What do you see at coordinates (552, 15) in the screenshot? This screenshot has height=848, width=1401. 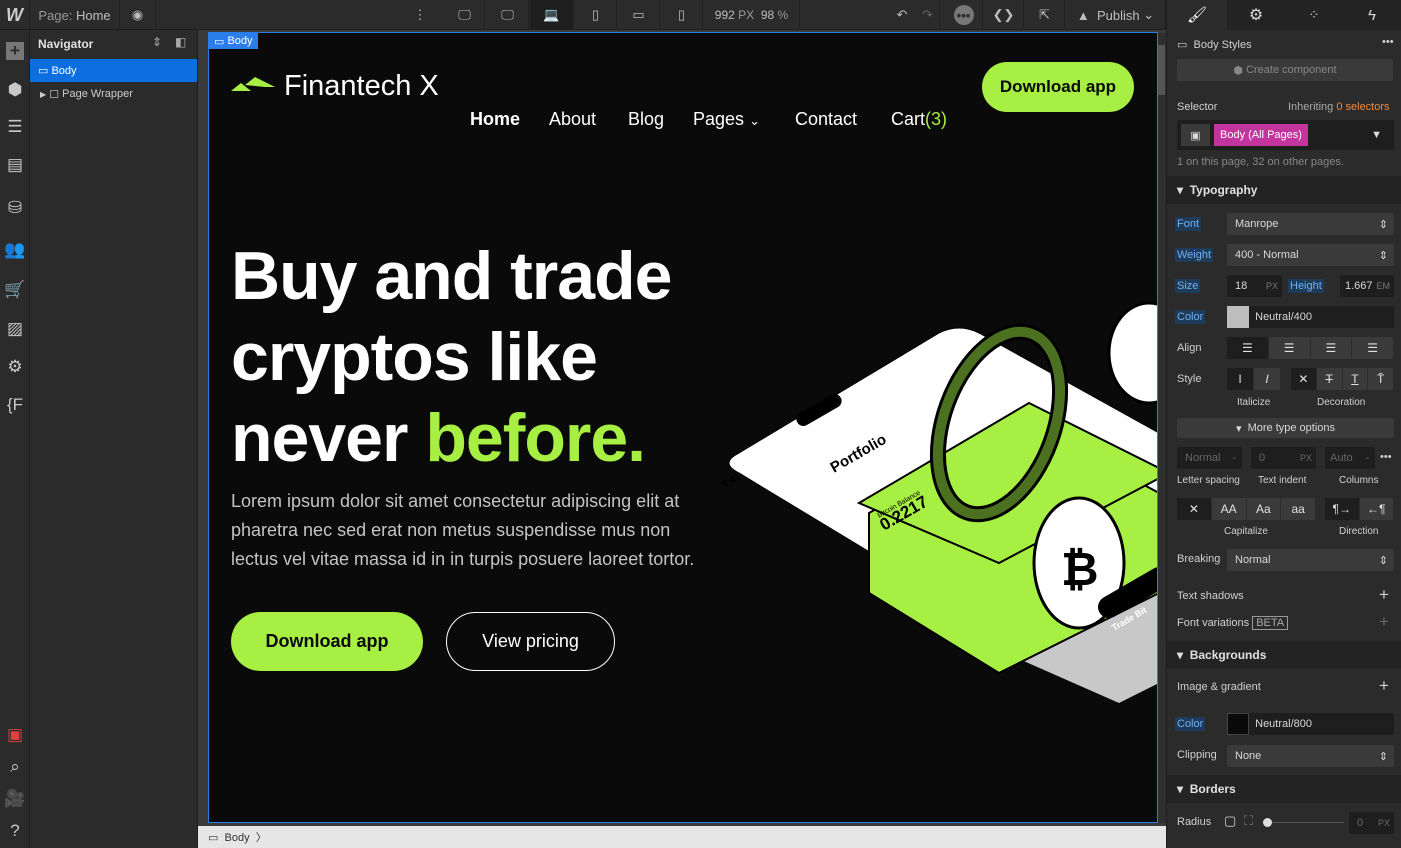 I see `breakpoint-desktop-icon: 💻` at bounding box center [552, 15].